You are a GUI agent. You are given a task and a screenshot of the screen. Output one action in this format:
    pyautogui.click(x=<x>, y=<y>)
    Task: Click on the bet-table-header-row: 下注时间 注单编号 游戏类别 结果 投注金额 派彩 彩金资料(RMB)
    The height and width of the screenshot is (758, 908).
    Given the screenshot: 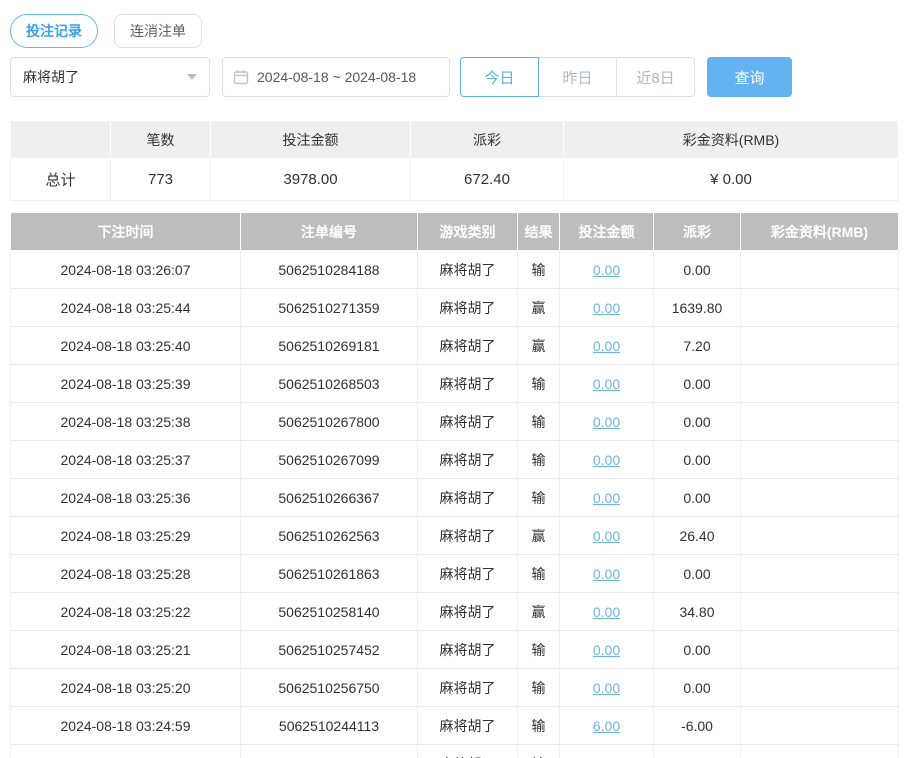 What is the action you would take?
    pyautogui.click(x=454, y=231)
    